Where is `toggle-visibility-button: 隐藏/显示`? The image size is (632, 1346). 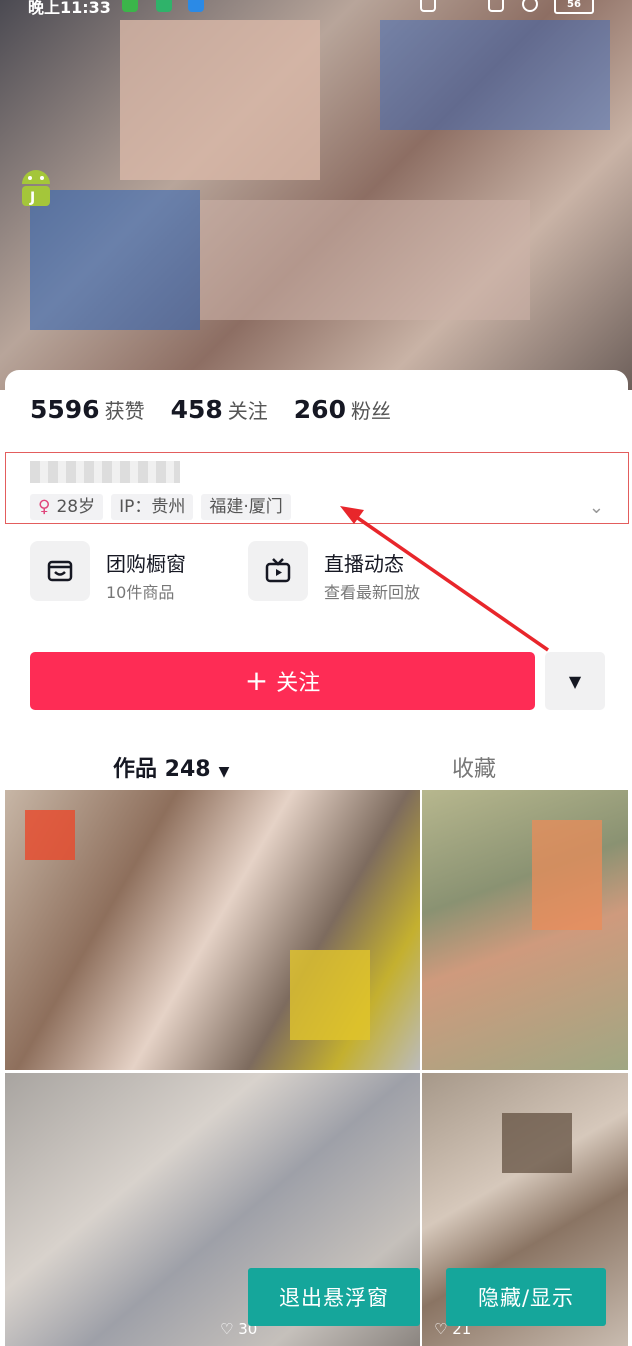
toggle-visibility-button: 隐藏/显示 is located at coordinates (526, 1297).